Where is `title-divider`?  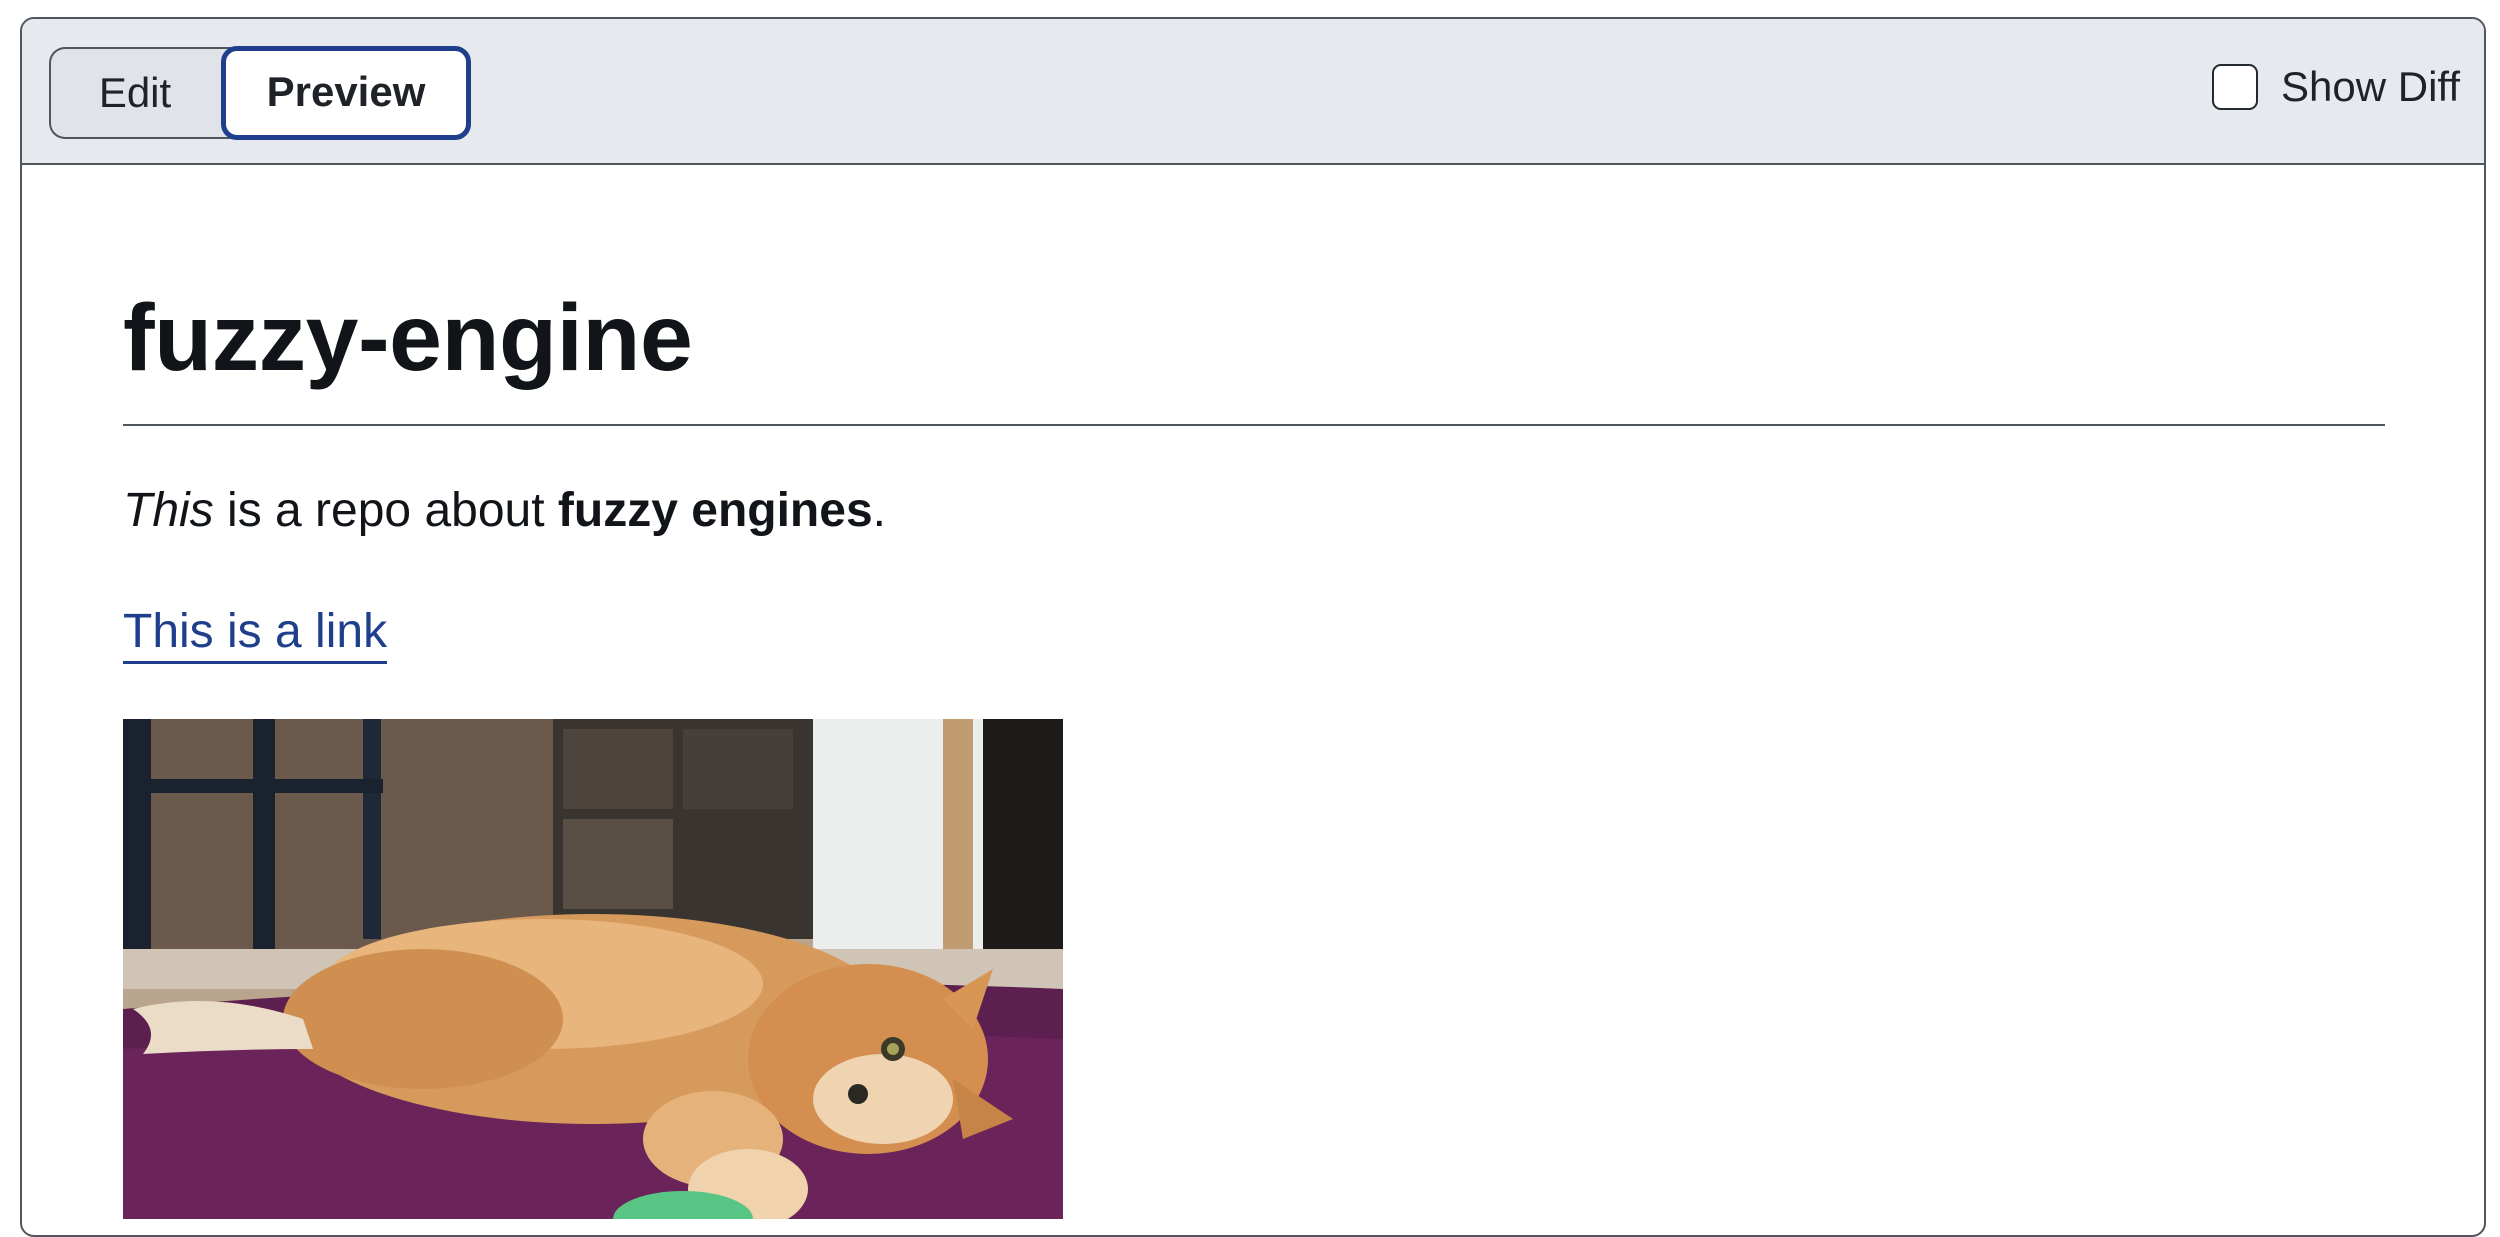
title-divider is located at coordinates (1254, 425).